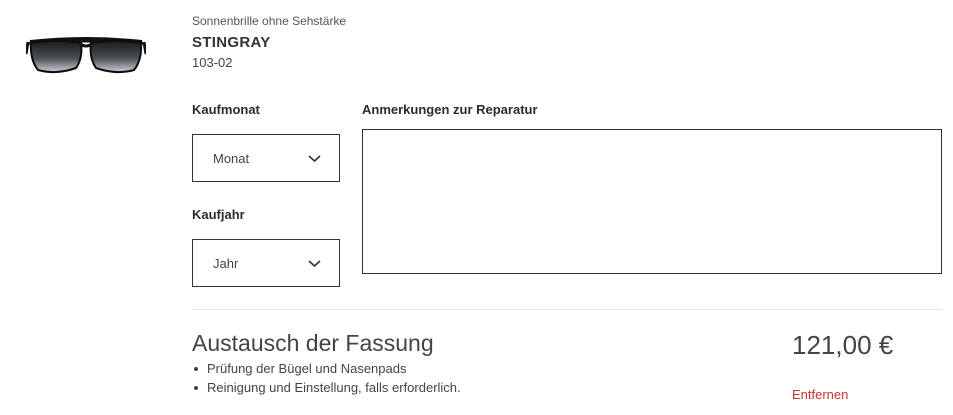 The height and width of the screenshot is (415, 953). I want to click on list-item: Prüfung der Bügel und Nasenpads, so click(326, 368).